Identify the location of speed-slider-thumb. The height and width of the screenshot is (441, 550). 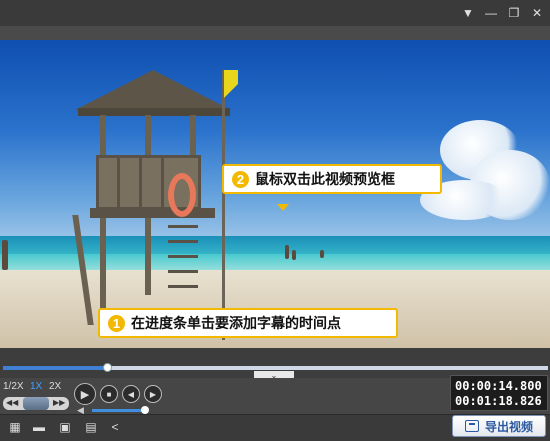
(36, 403).